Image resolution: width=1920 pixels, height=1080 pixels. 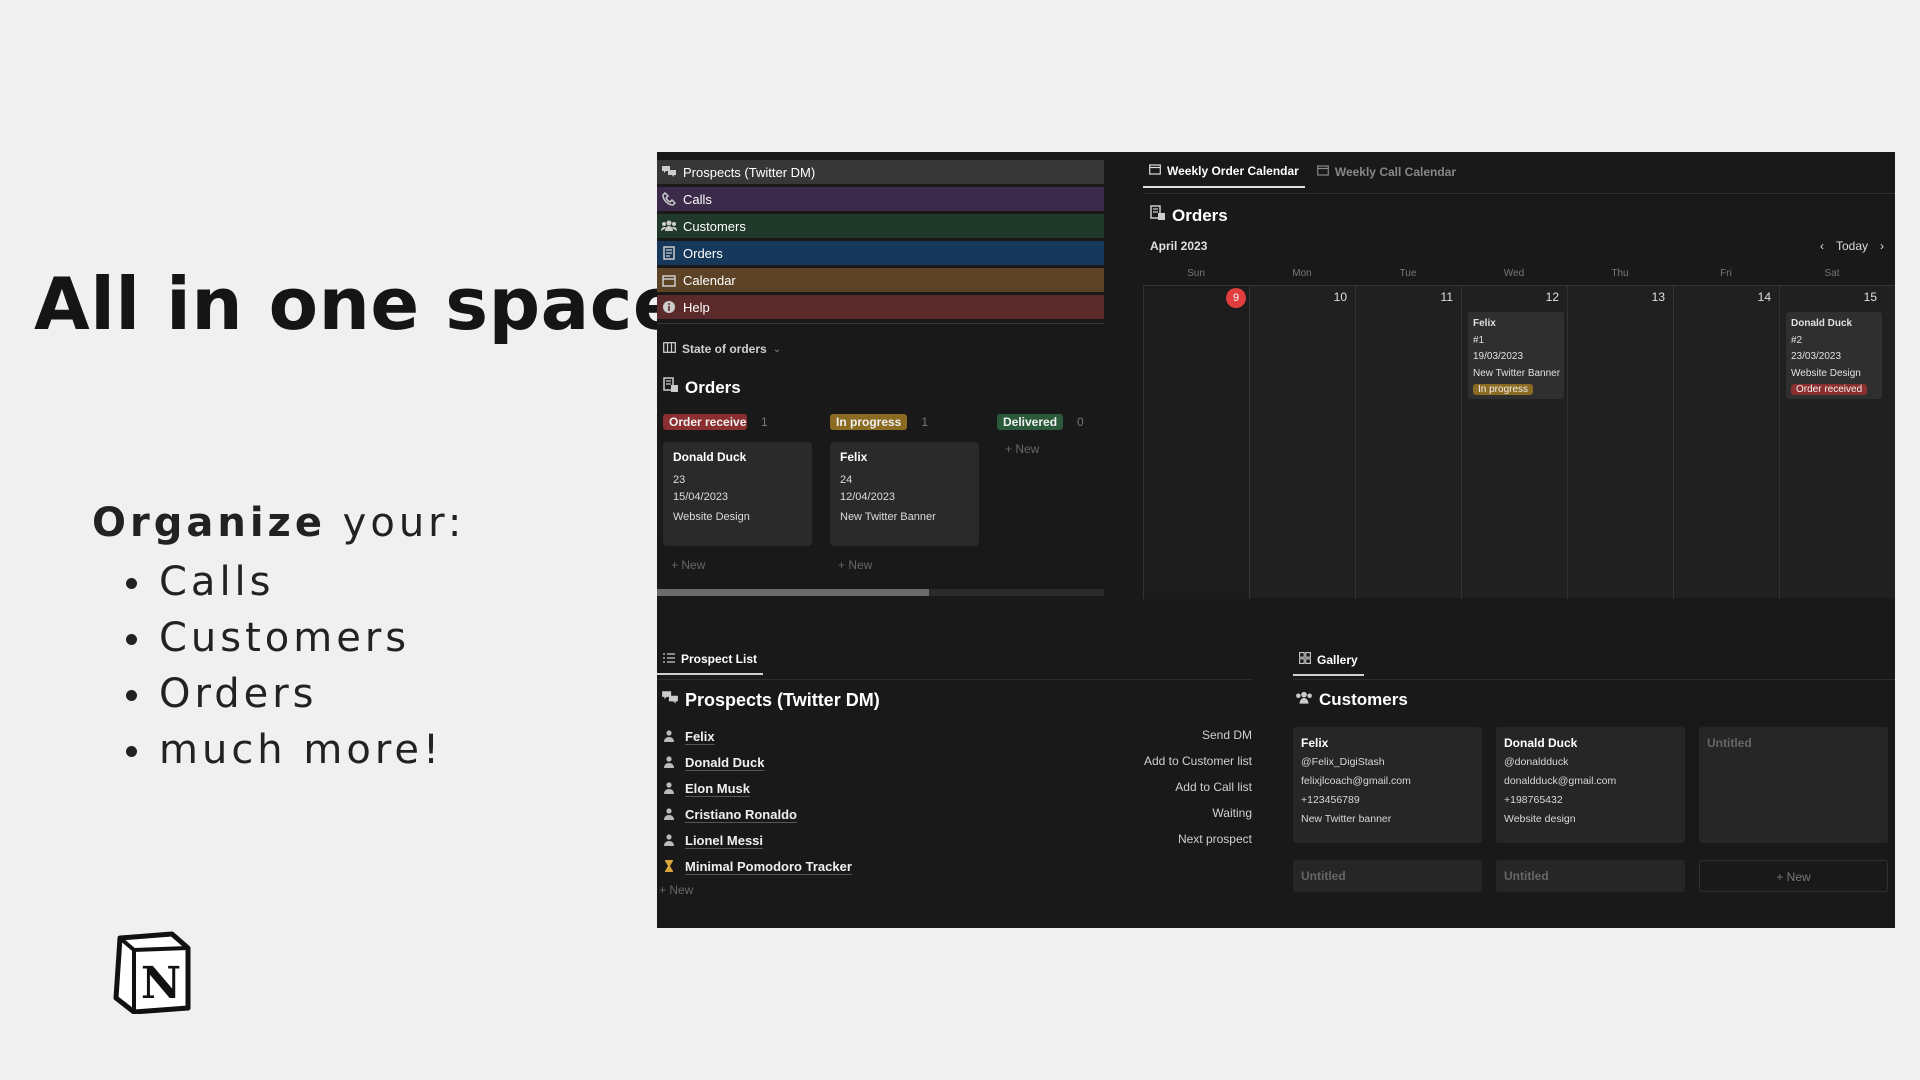 I want to click on nav-label: Calls, so click(x=697, y=199).